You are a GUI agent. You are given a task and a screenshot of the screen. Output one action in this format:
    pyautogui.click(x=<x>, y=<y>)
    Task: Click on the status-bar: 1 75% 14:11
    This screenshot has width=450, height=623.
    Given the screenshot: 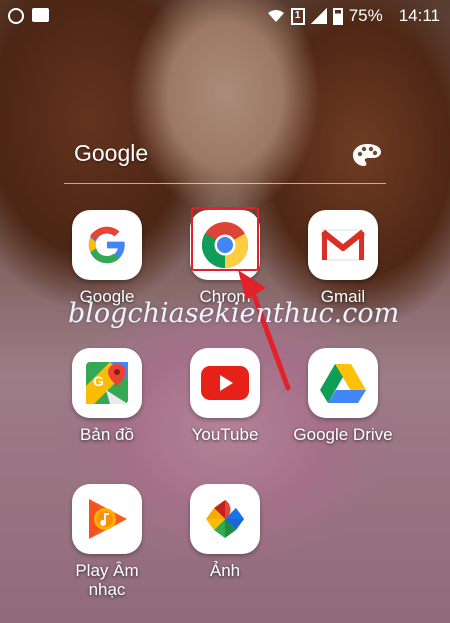 What is the action you would take?
    pyautogui.click(x=225, y=17)
    